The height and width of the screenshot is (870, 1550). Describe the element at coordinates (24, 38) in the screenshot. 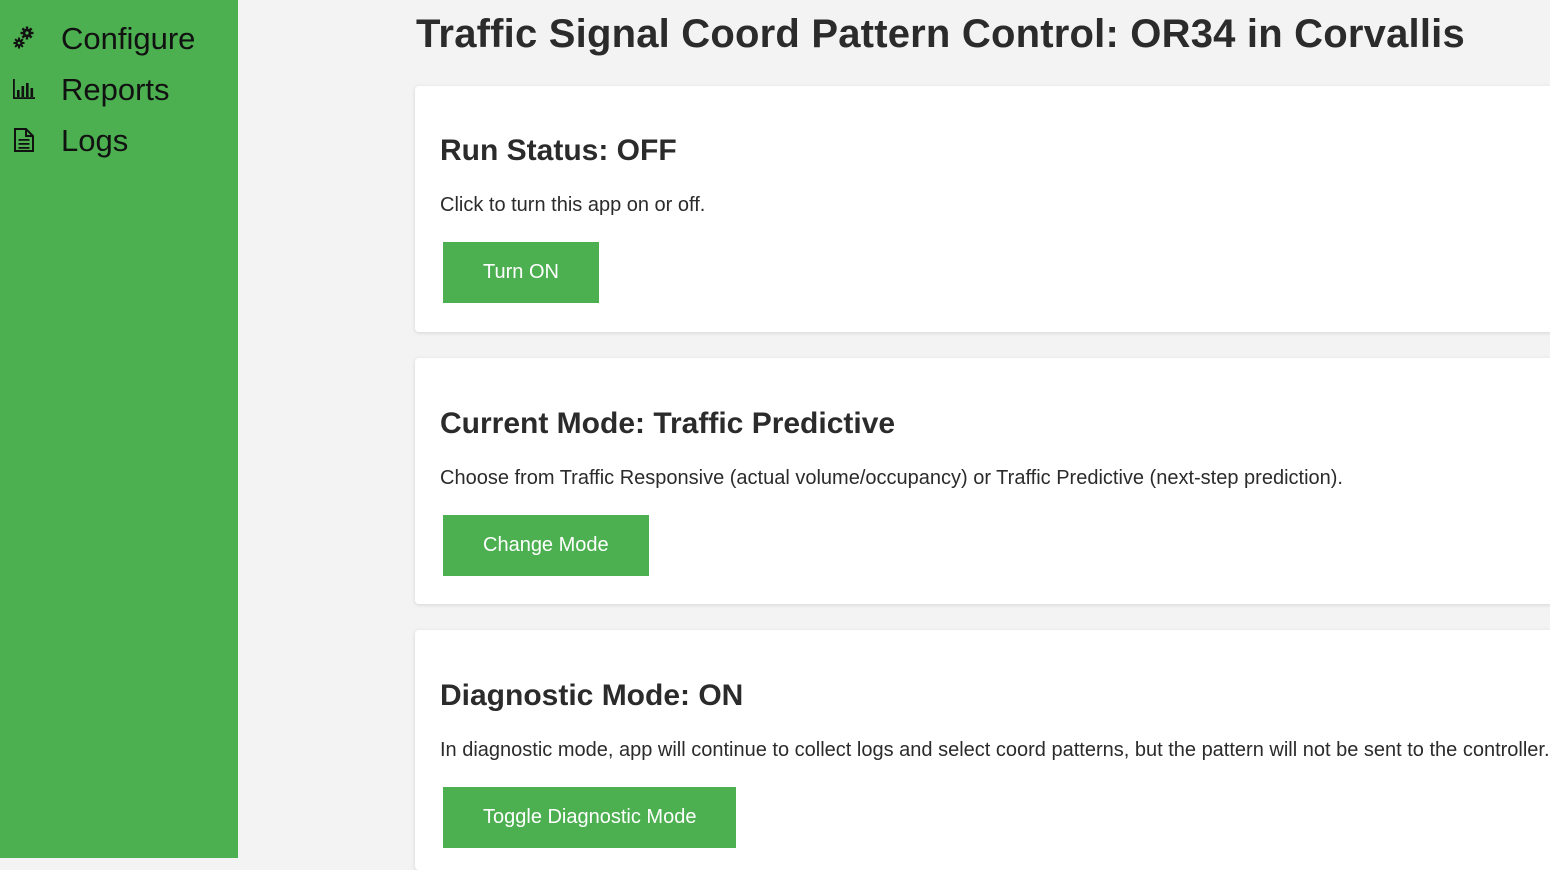

I see `gears-icon` at that location.